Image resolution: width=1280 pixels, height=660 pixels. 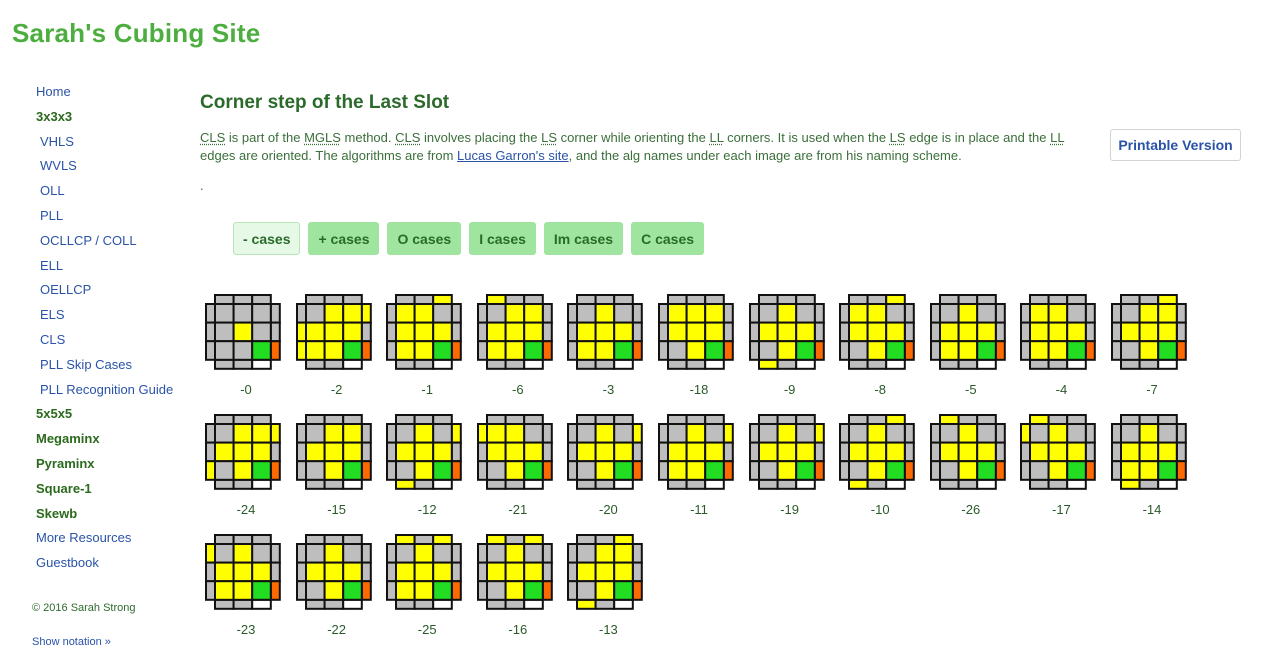 I want to click on cls-case: -23, so click(x=246, y=586).